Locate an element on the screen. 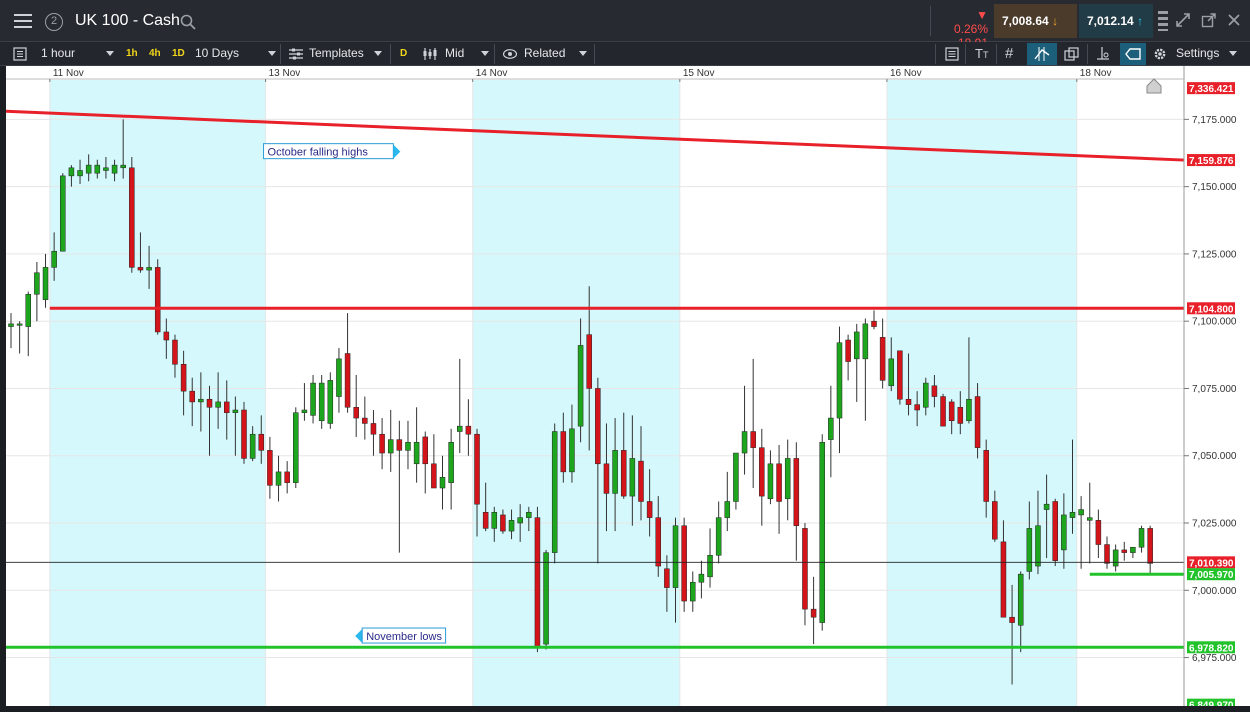  annotation-text: November lows is located at coordinates (404, 637).